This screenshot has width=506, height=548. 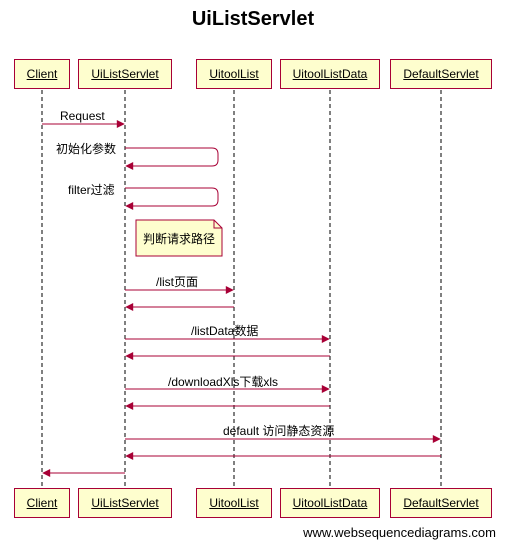 I want to click on participant-client-bottom: Client, so click(x=42, y=503).